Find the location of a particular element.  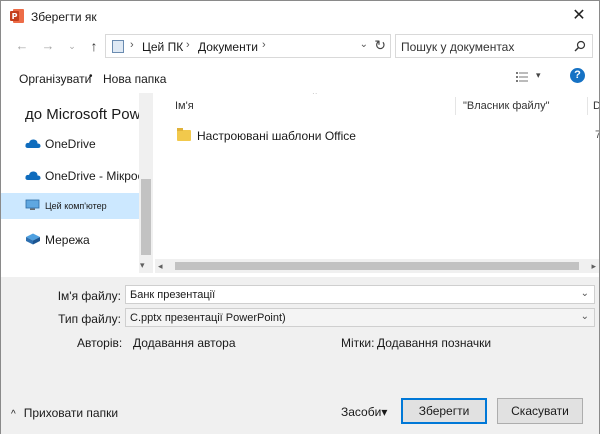

filetype-select: С.pptx презентації PowerPoint) ⌄ is located at coordinates (360, 317).